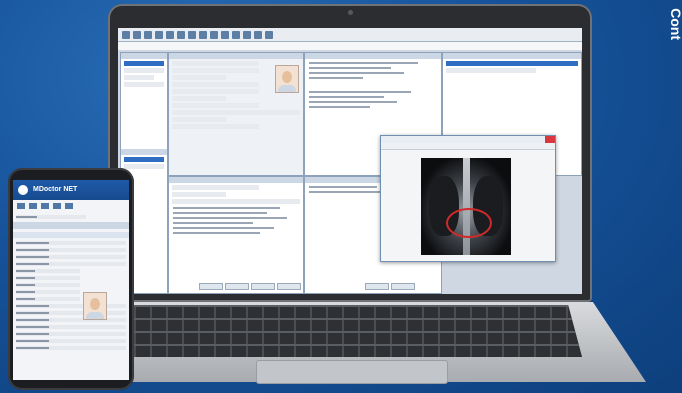 This screenshot has width=682, height=393. I want to click on chest-xray-image, so click(466, 206).